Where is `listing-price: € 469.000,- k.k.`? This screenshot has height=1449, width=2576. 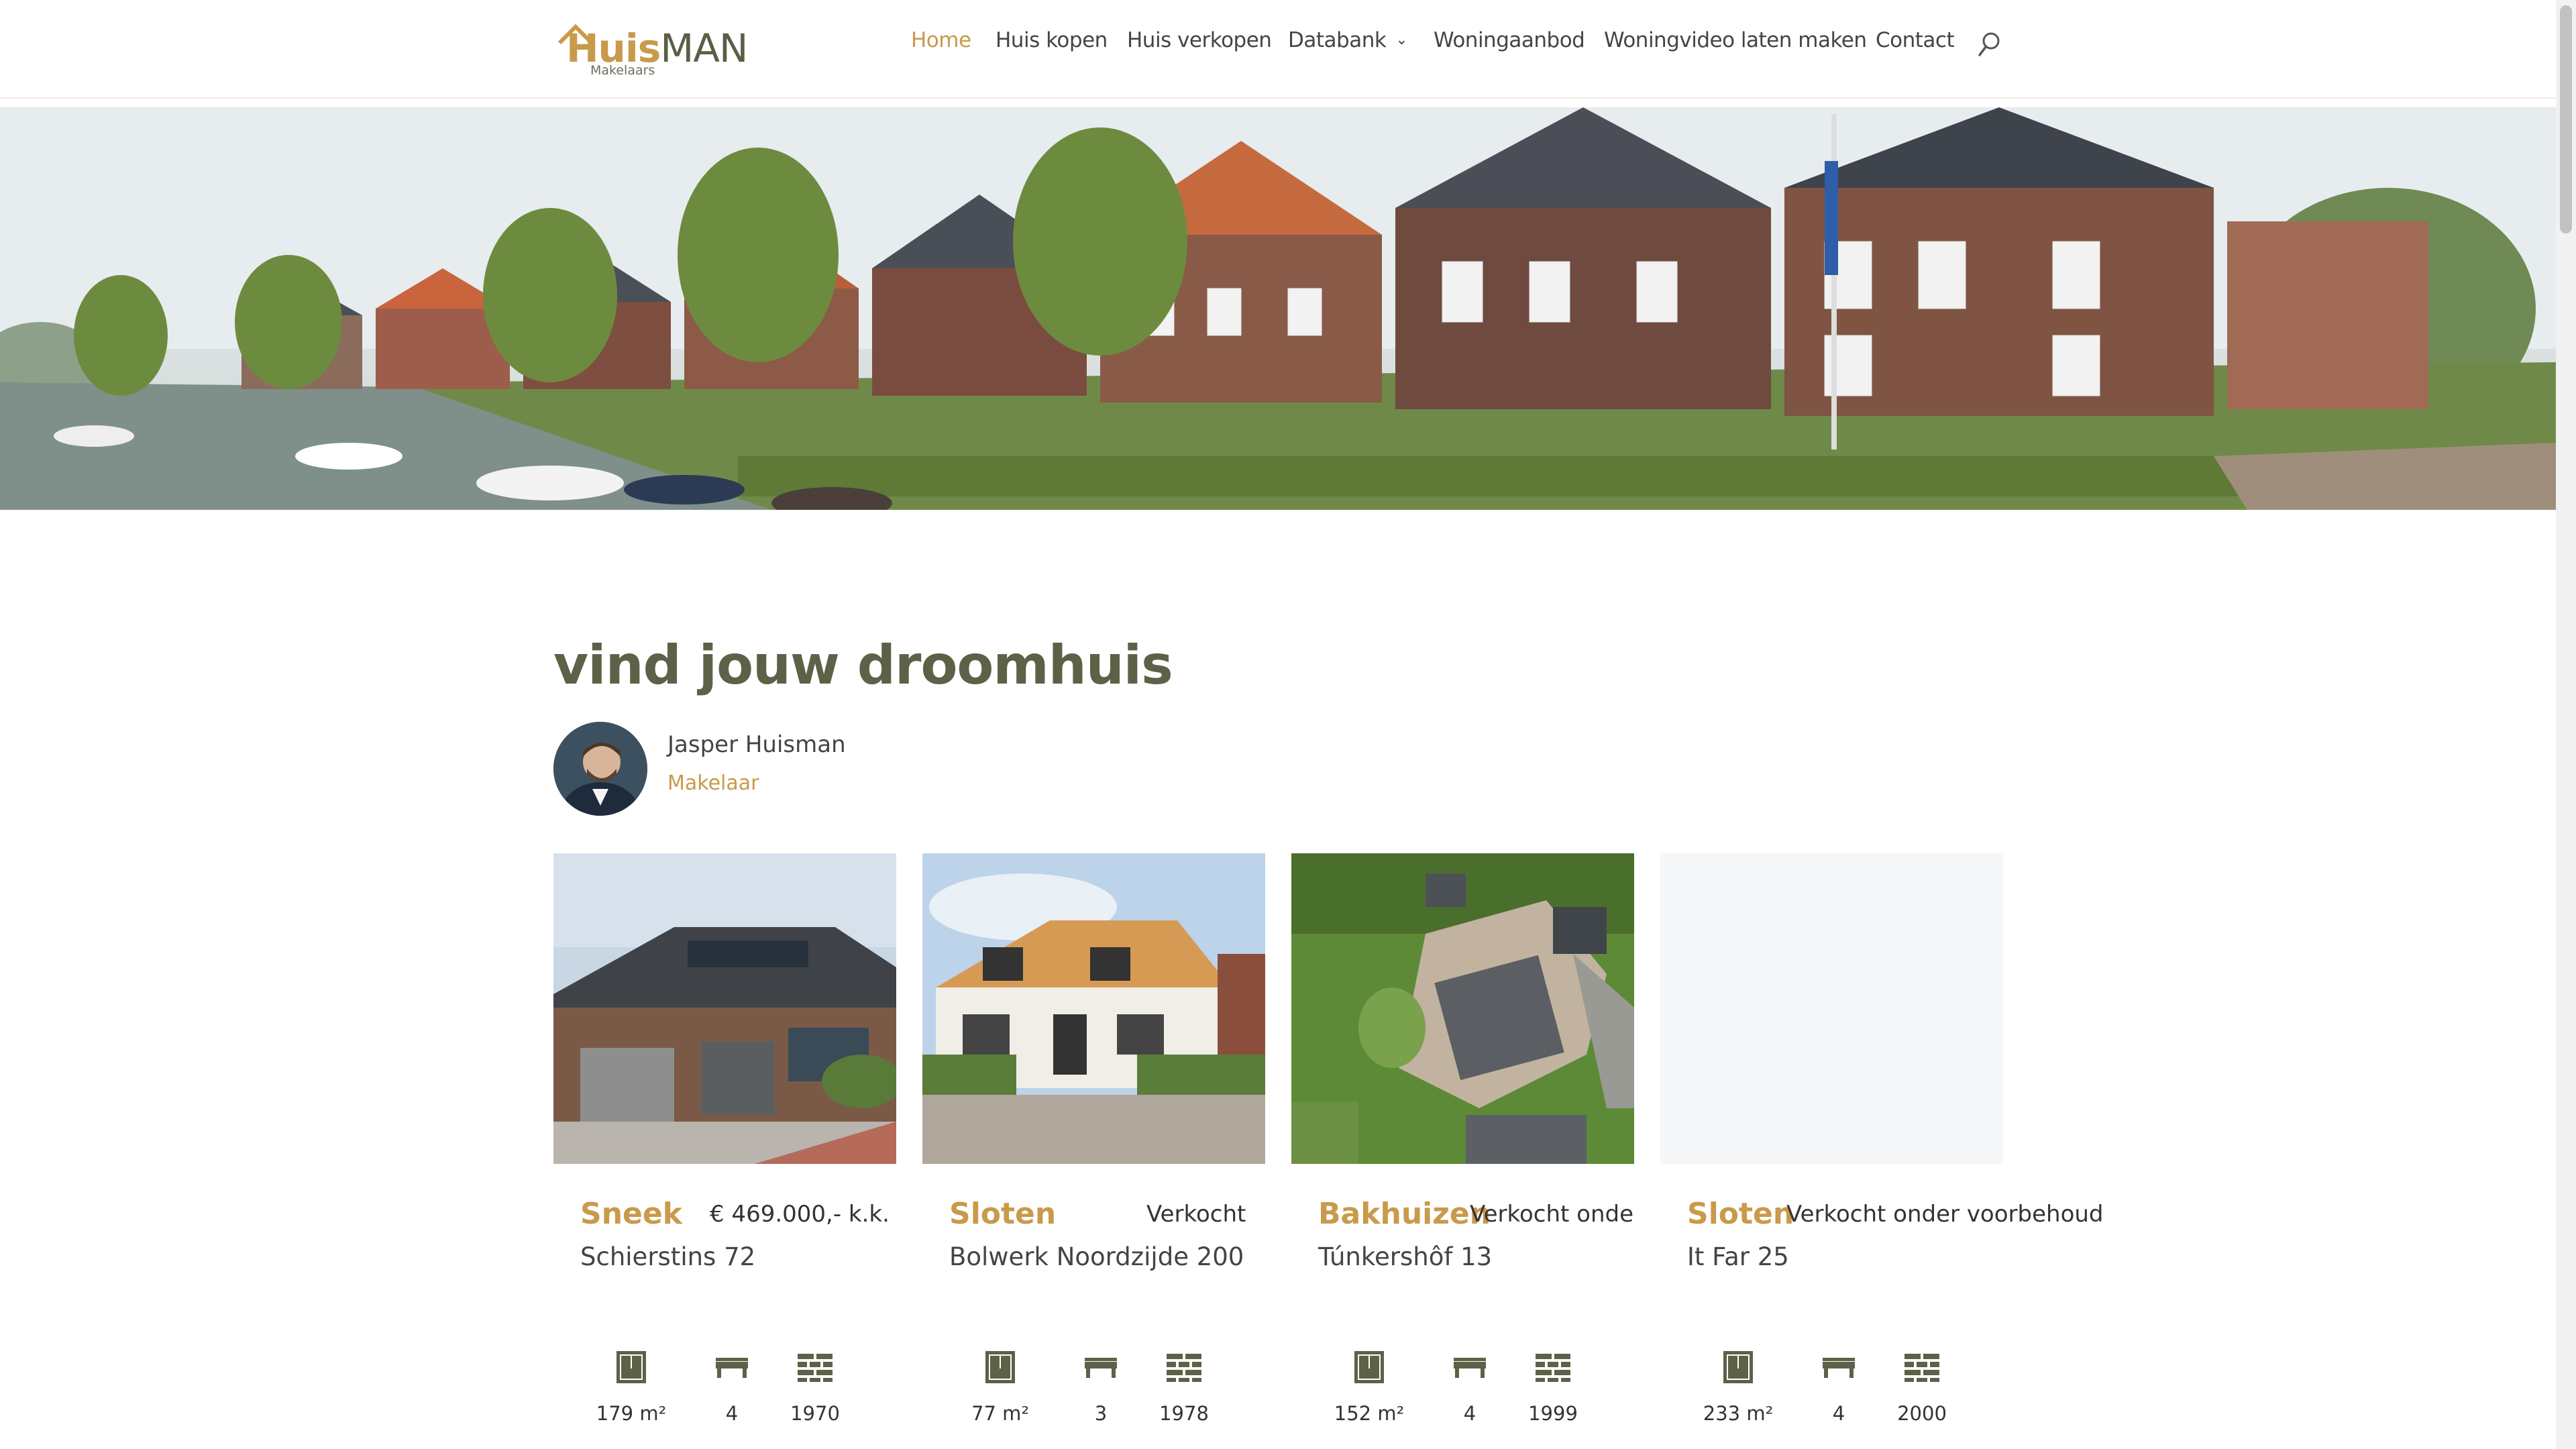 listing-price: € 469.000,- k.k. is located at coordinates (800, 1214).